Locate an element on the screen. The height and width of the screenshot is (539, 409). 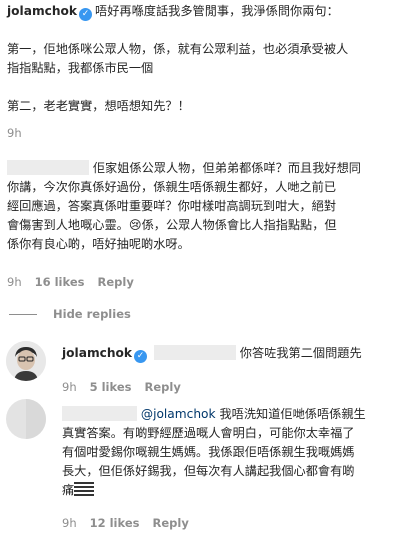
reply-line: 有個咁愛錫你嘅親生媽媽。我係跟佢唔係親生我嘅媽媽 is located at coordinates (208, 452).